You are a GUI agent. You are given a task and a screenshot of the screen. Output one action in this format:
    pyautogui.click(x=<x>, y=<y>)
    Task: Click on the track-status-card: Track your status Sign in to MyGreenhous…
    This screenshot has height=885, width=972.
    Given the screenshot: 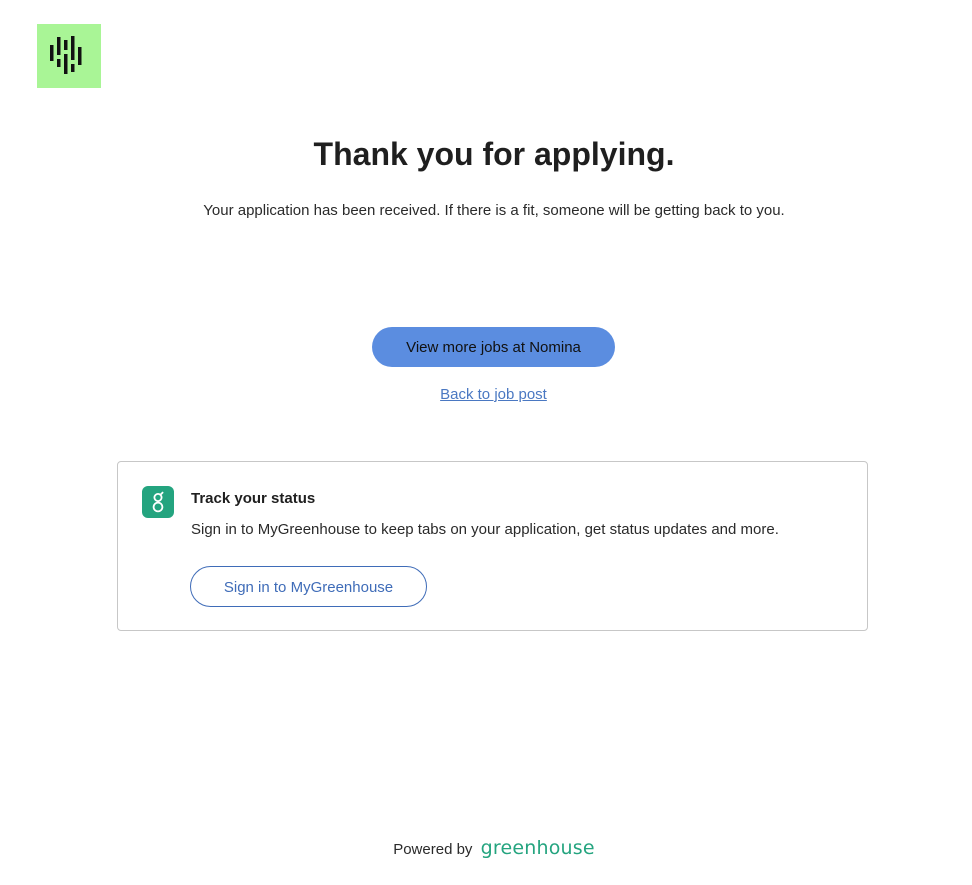 What is the action you would take?
    pyautogui.click(x=492, y=546)
    